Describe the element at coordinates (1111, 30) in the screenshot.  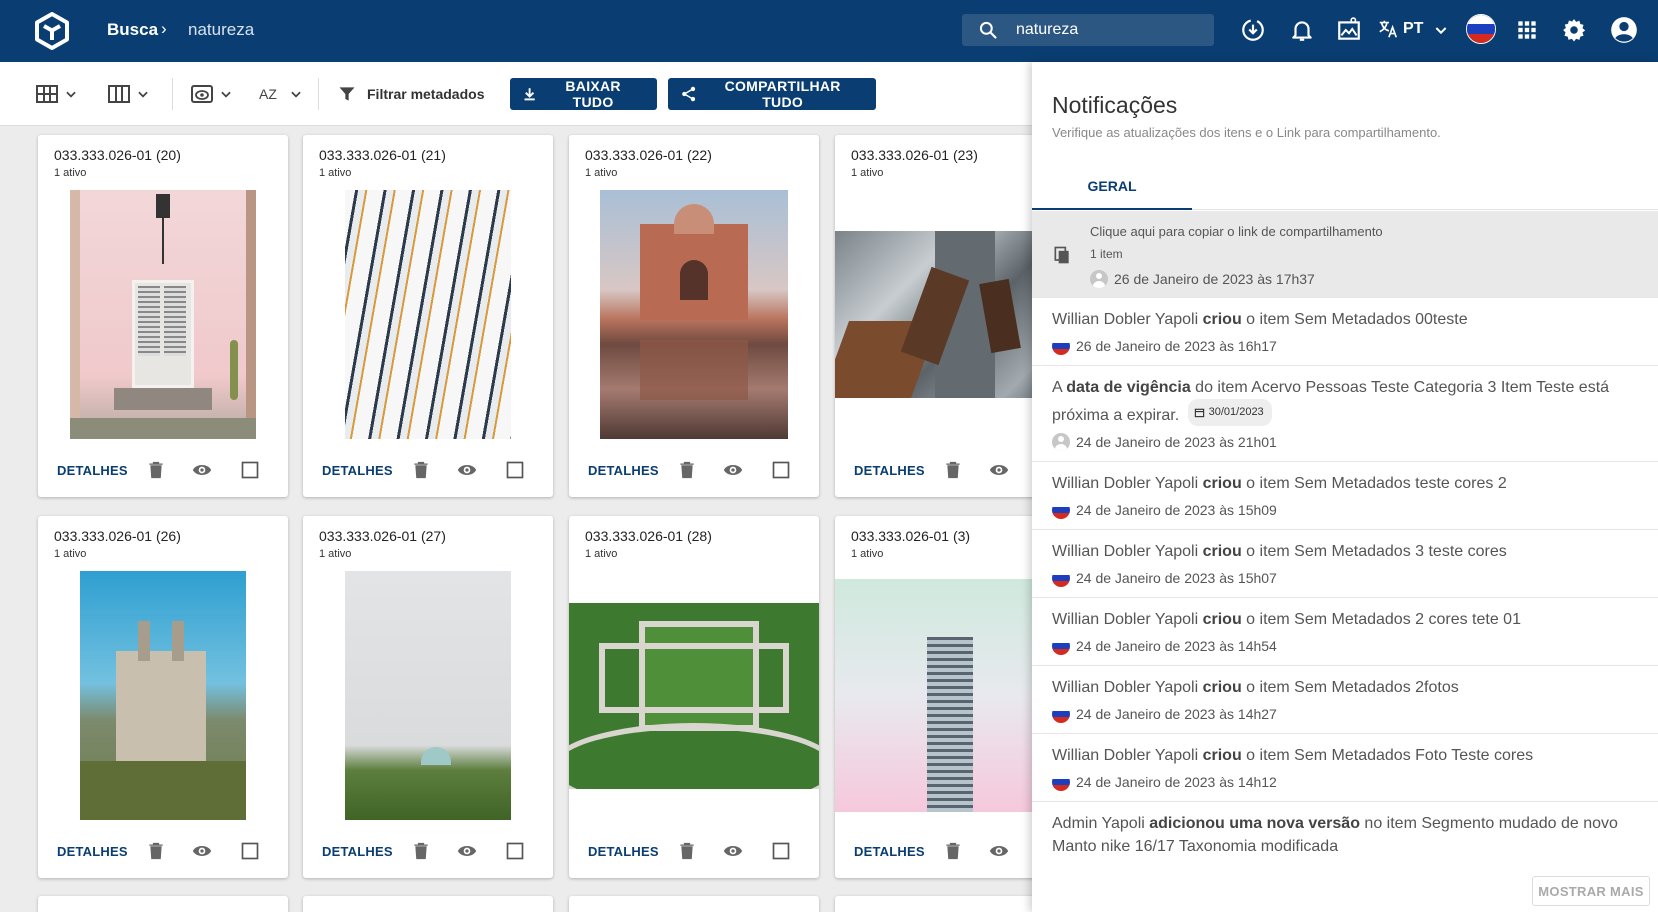
I see `search-input` at that location.